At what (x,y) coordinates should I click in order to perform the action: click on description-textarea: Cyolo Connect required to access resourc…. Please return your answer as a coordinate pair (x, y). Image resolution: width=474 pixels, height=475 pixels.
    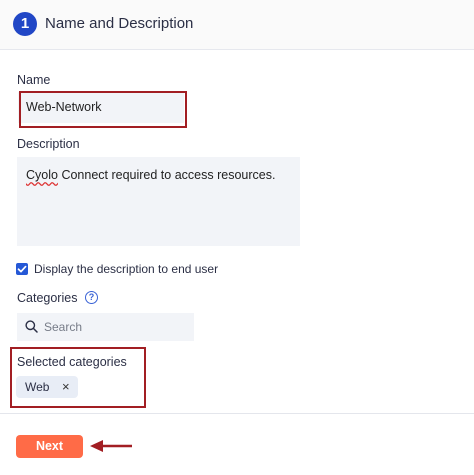
    Looking at the image, I should click on (158, 201).